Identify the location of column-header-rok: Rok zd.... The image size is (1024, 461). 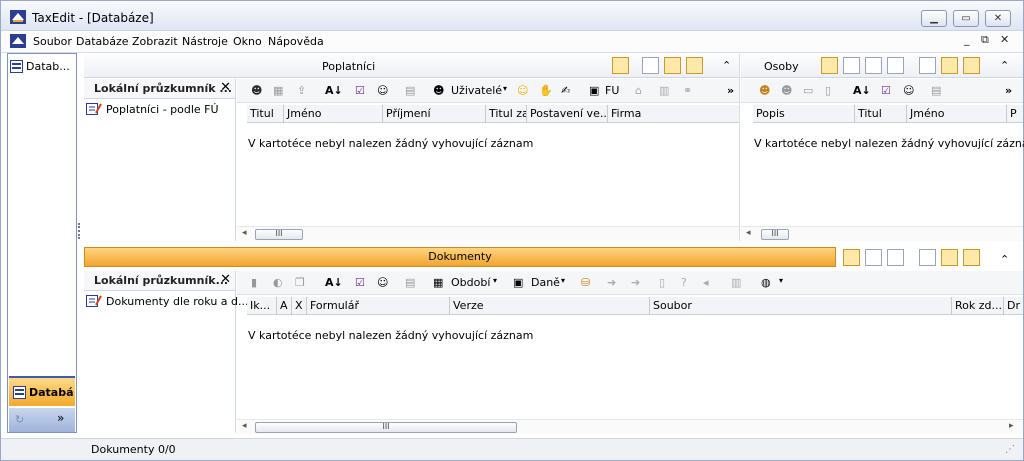
(978, 306).